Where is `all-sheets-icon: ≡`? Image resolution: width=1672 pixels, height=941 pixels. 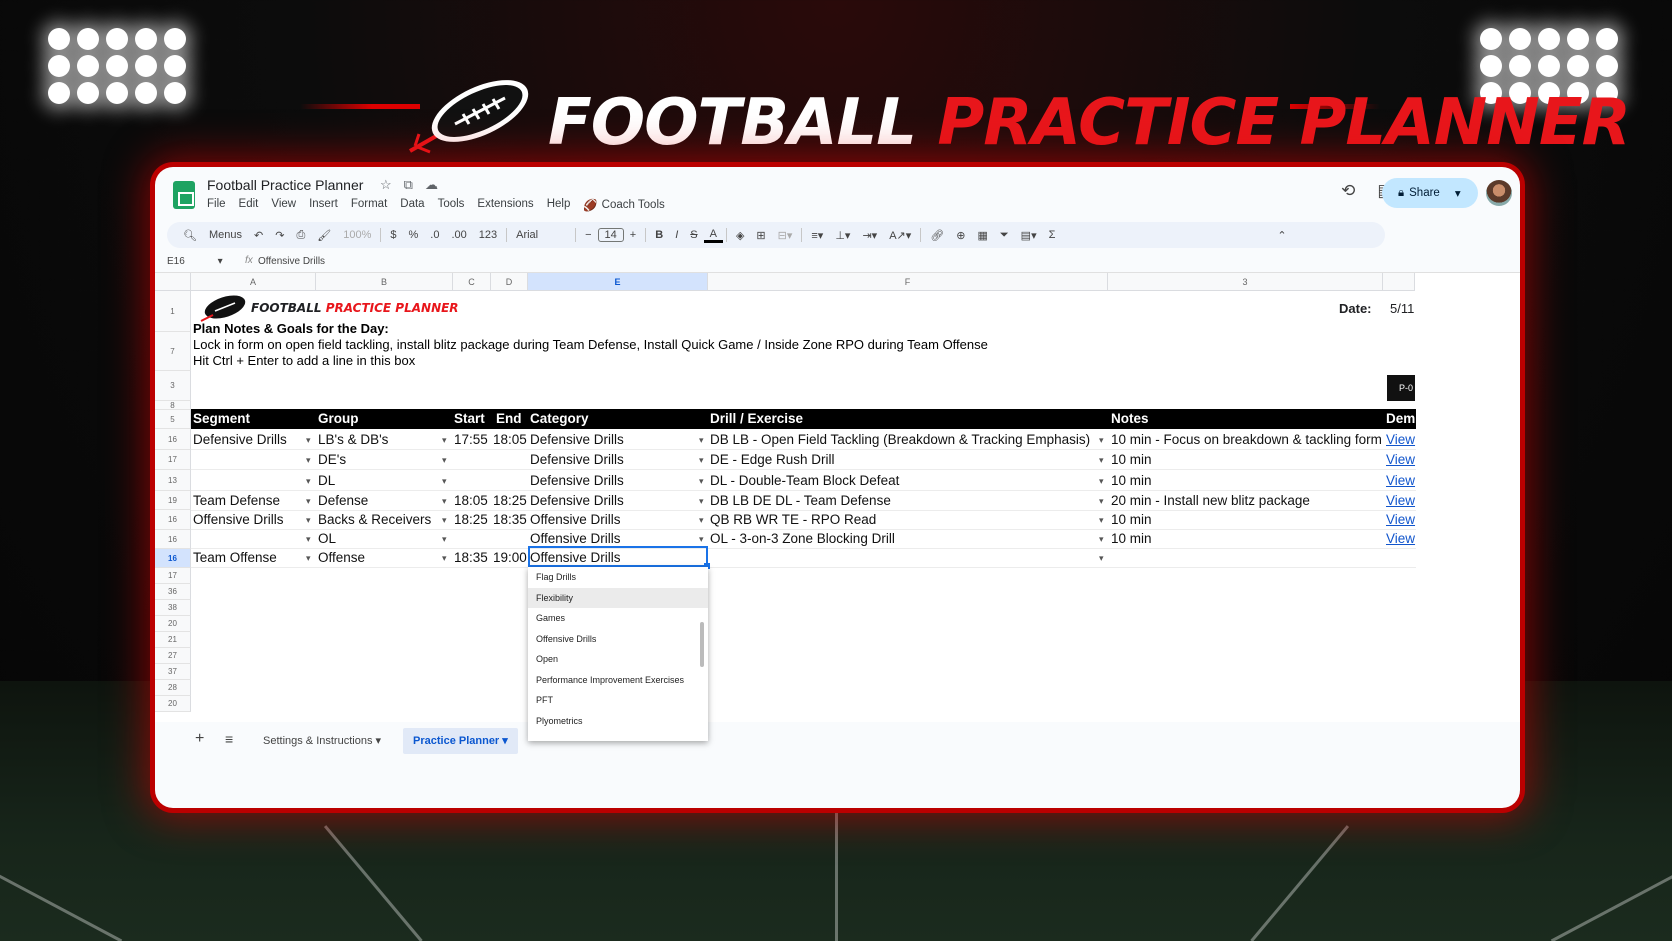 all-sheets-icon: ≡ is located at coordinates (229, 739).